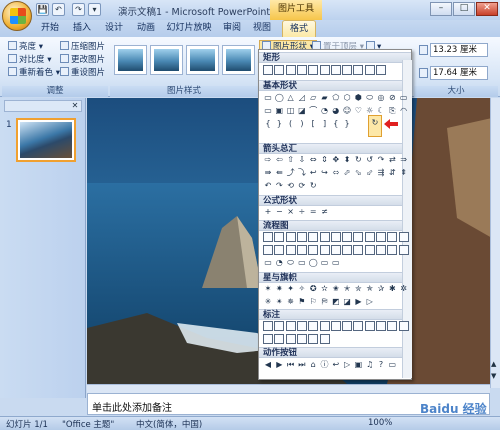 The image size is (500, 430). What do you see at coordinates (347, 173) in the screenshot?
I see `shape-option-icon: ⬀` at bounding box center [347, 173].